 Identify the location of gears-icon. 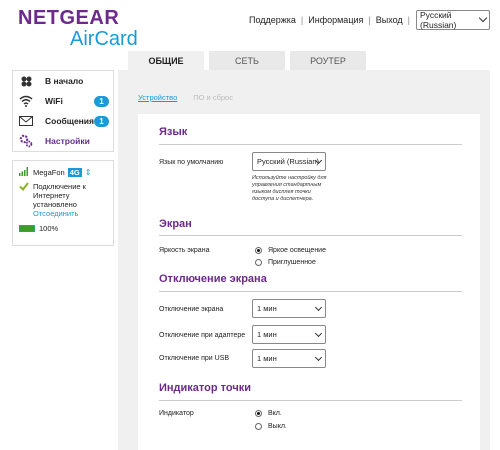
(26, 141).